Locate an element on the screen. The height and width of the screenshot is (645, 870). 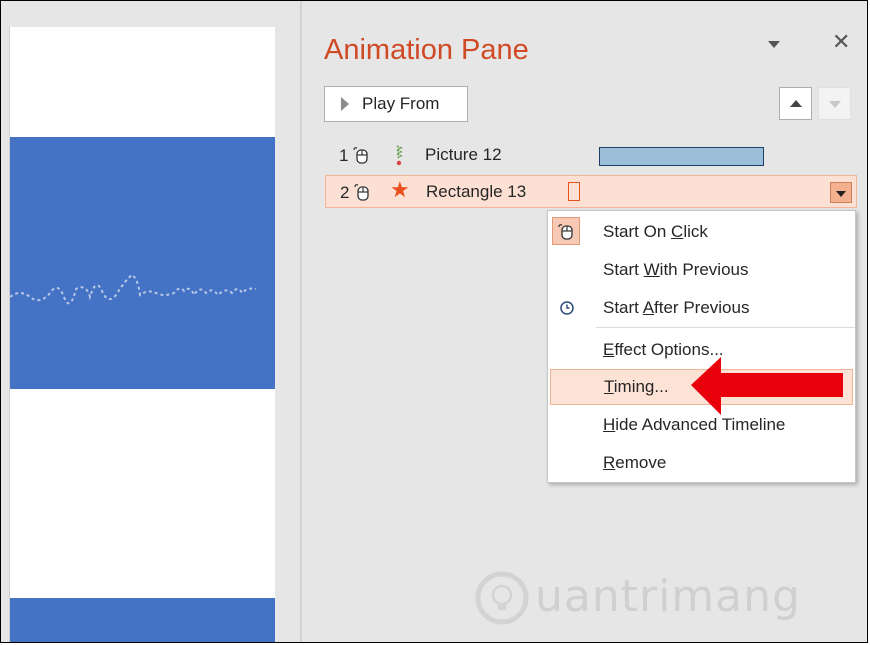
slide-band-shape is located at coordinates (142, 263).